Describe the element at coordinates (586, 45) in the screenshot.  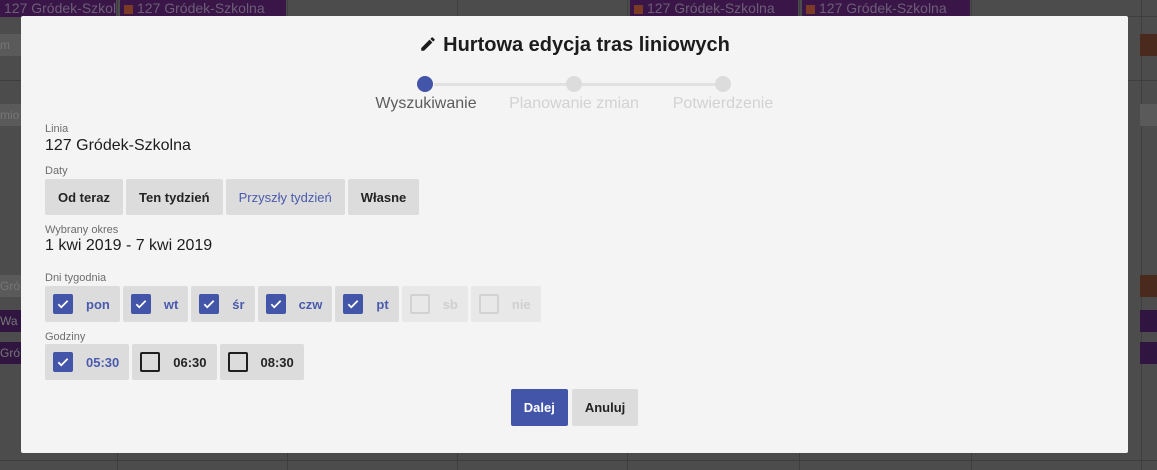
I see `modal-title-text: Hurtowa edycja tras liniowych` at that location.